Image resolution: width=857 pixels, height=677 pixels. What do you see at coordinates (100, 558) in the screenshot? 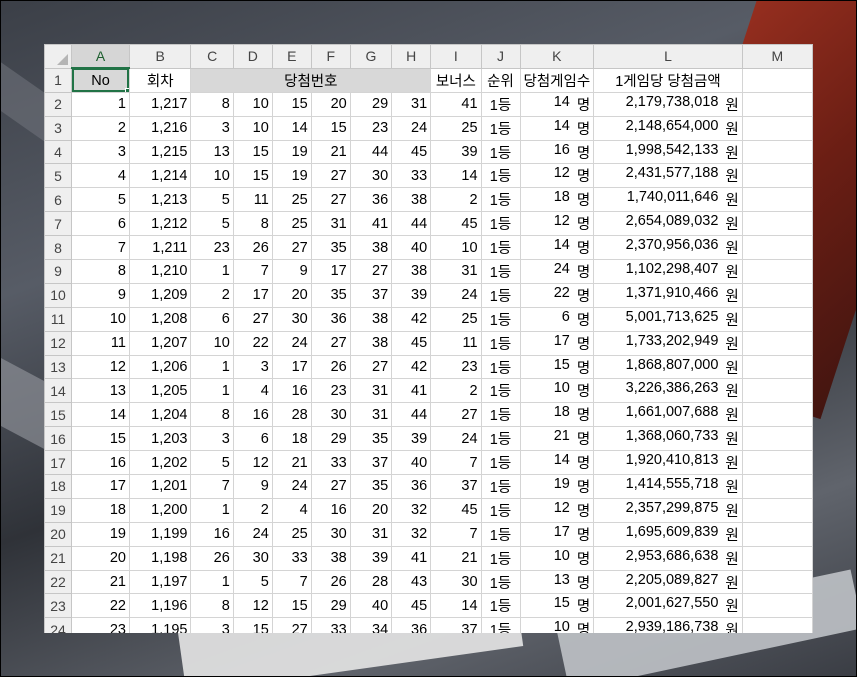
I see `cell-no: 20` at bounding box center [100, 558].